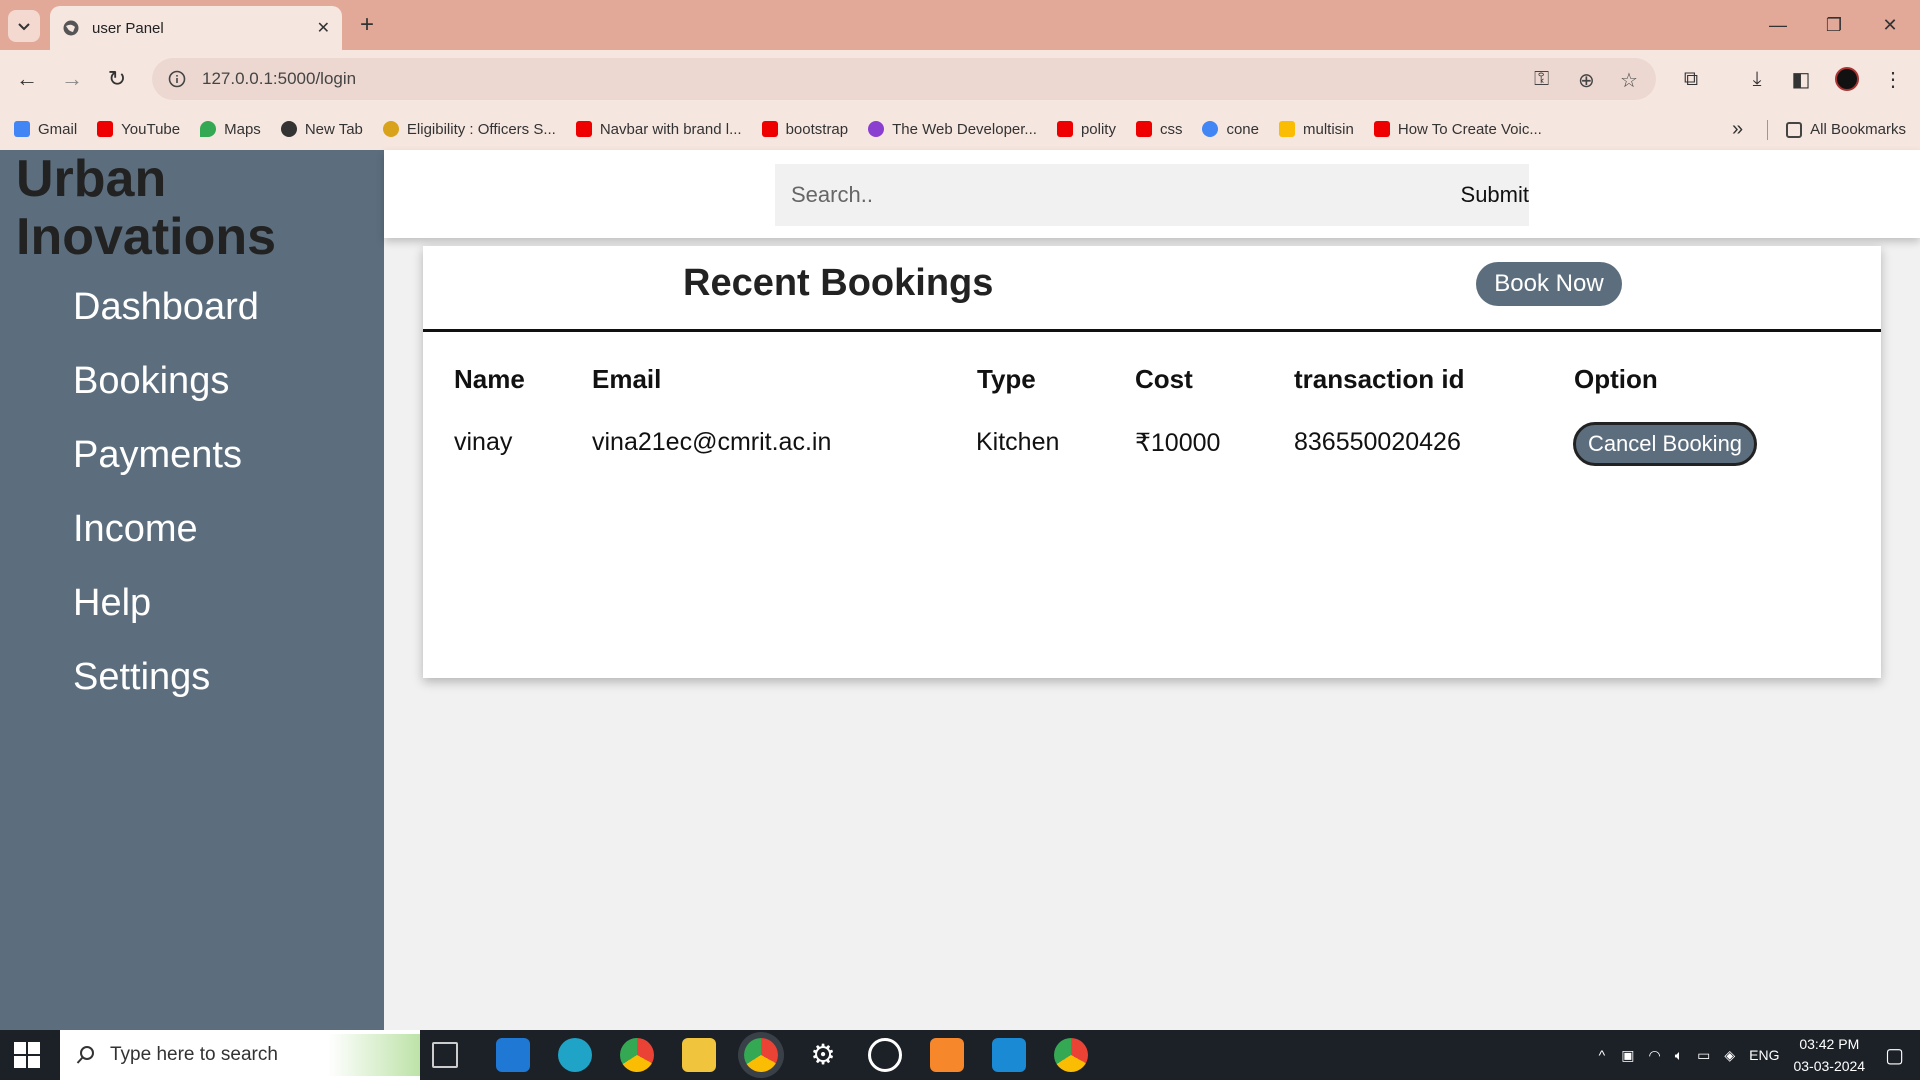 This screenshot has height=1080, width=1920. What do you see at coordinates (699, 1055) in the screenshot?
I see `file-explorer-icon` at bounding box center [699, 1055].